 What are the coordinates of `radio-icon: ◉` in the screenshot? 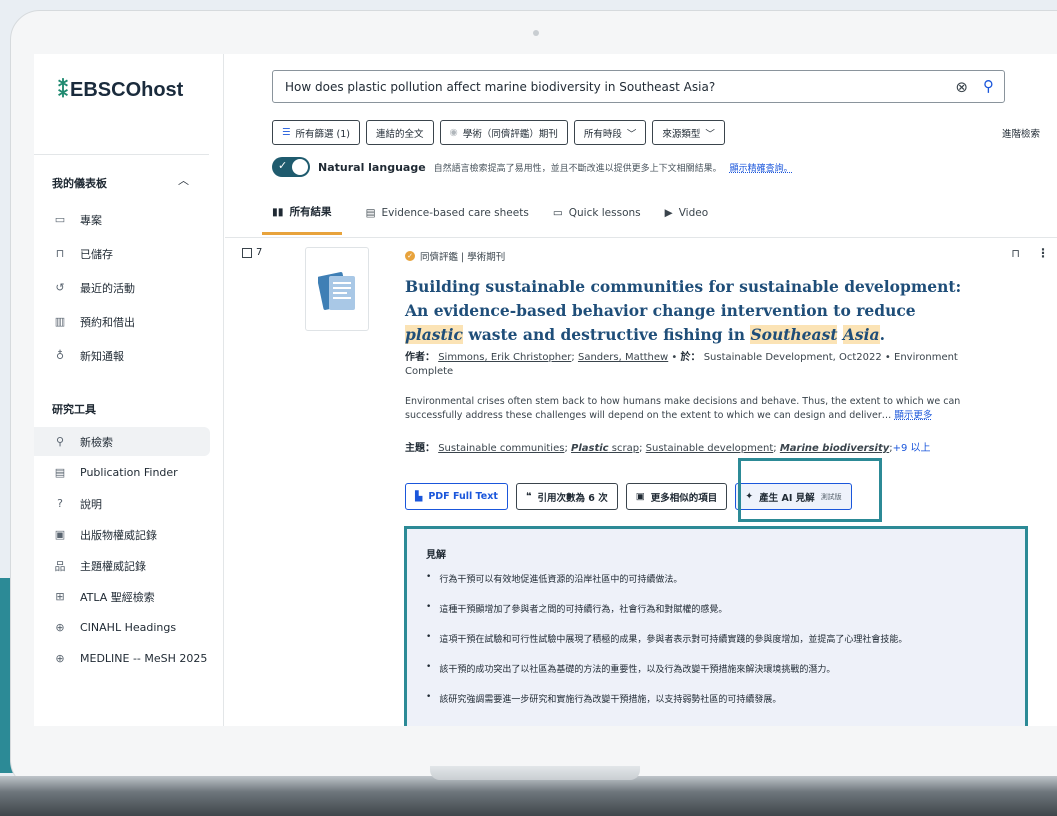 It's located at (453, 132).